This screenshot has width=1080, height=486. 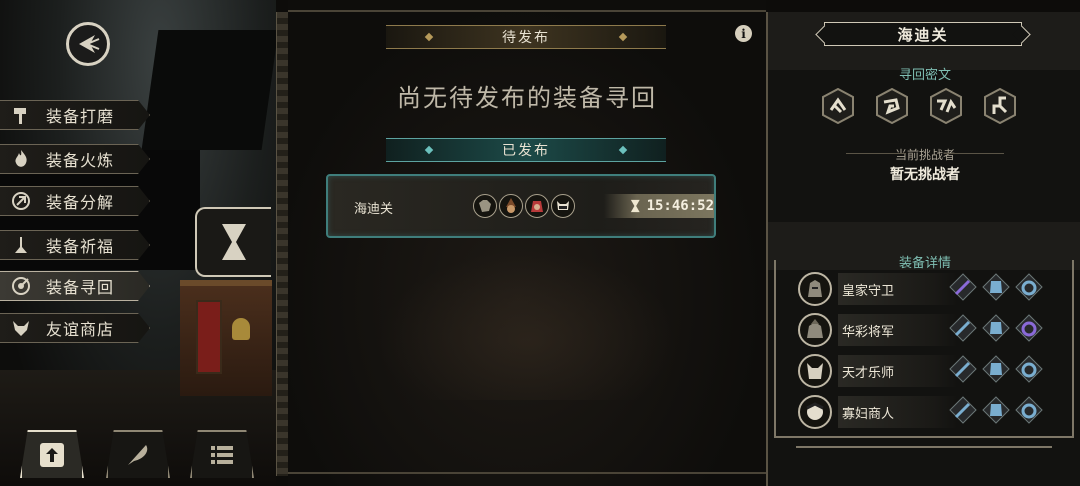 What do you see at coordinates (374, 209) in the screenshot?
I see `task-name: 海迪关` at bounding box center [374, 209].